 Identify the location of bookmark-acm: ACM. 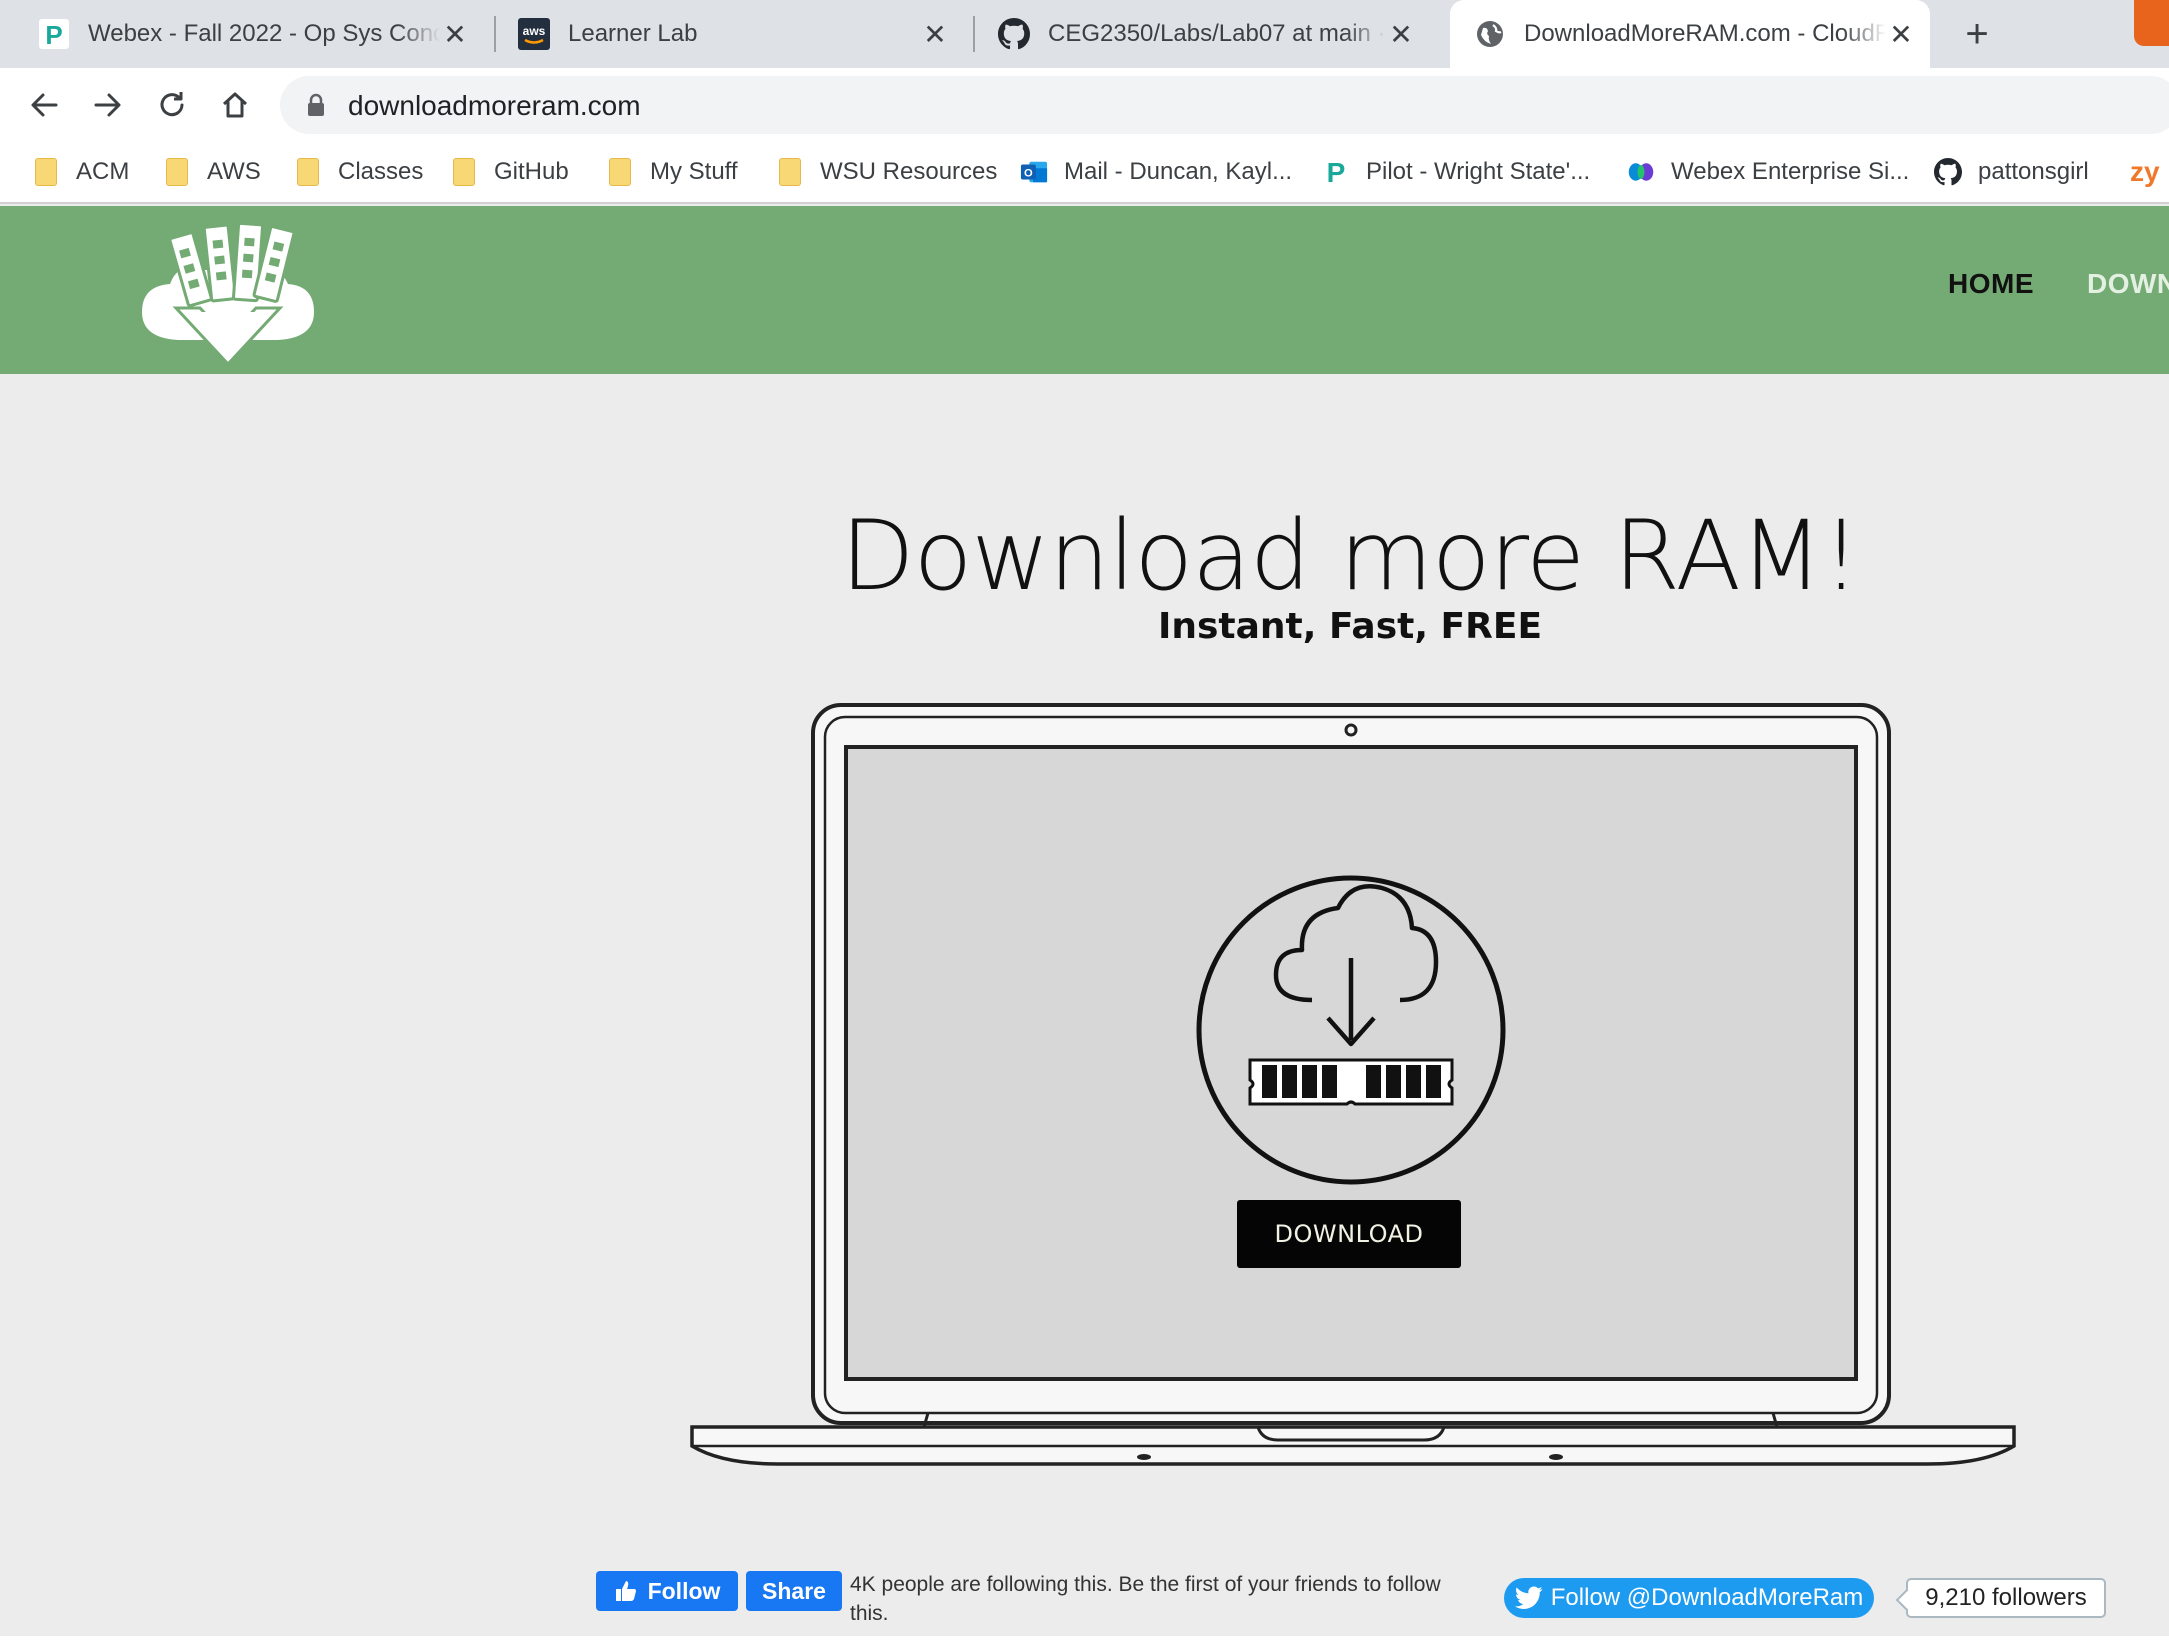
(80, 172).